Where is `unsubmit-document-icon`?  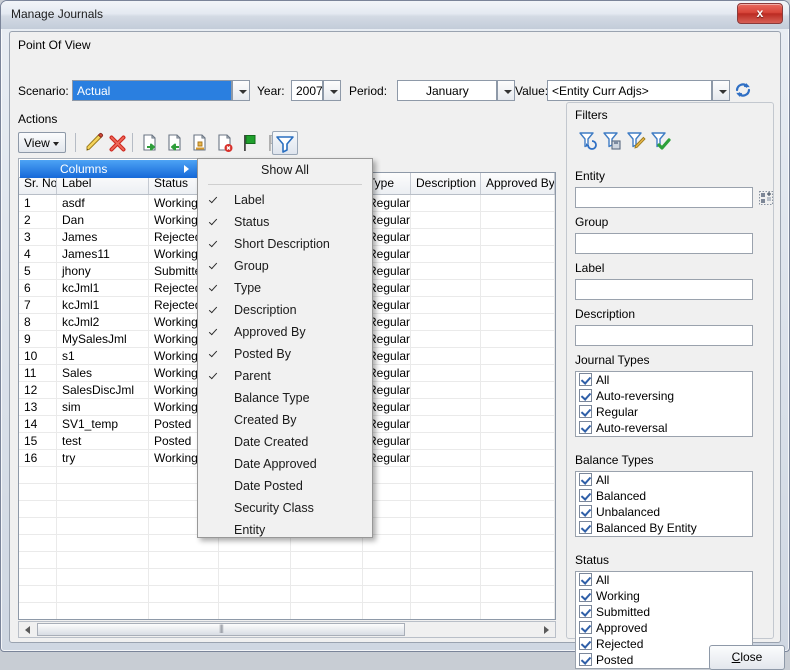
unsubmit-document-icon is located at coordinates (175, 143).